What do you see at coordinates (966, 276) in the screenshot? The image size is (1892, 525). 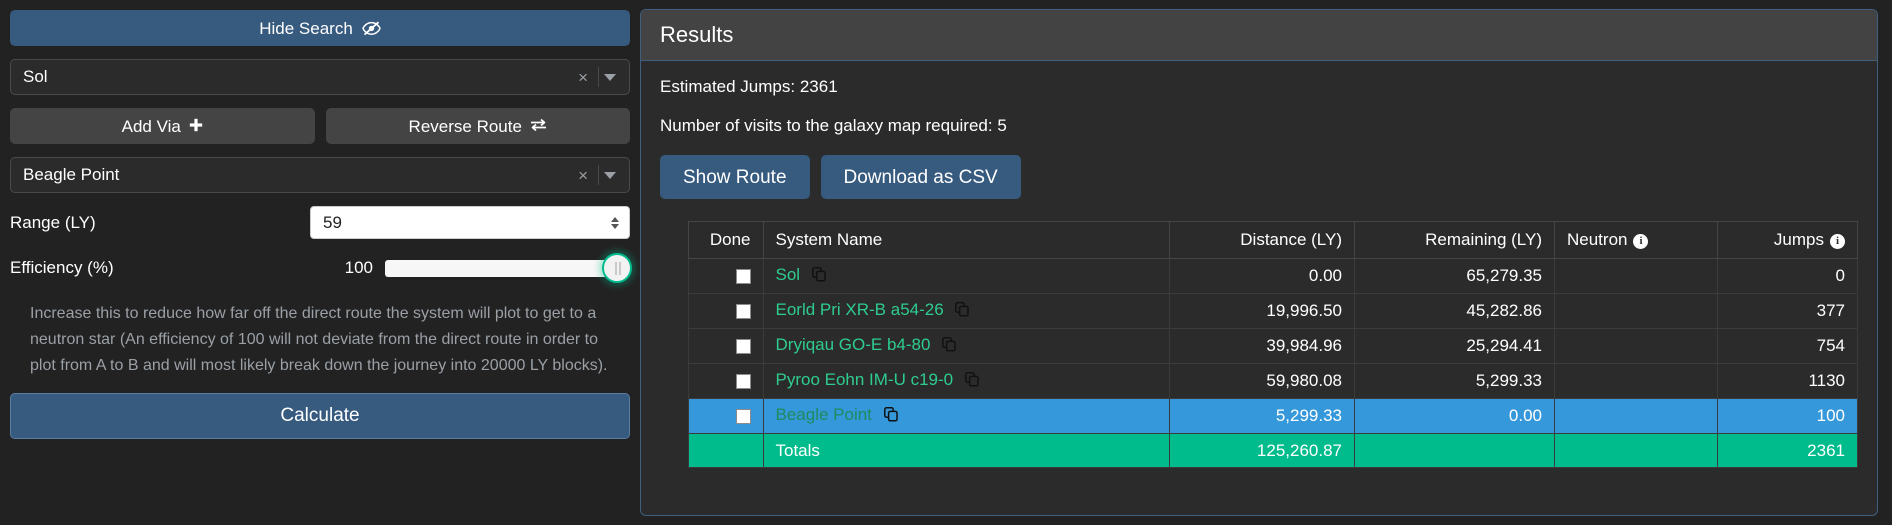 I see `row-system-cell: Sol` at bounding box center [966, 276].